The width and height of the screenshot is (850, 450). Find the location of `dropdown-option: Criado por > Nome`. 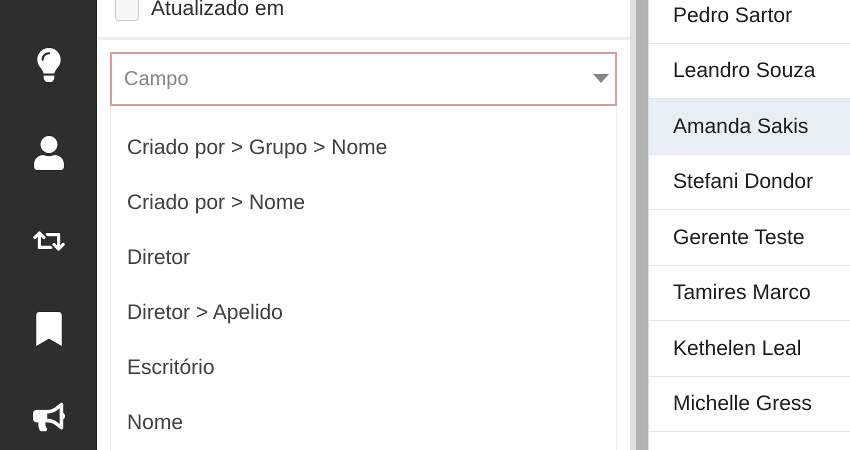

dropdown-option: Criado por > Nome is located at coordinates (371, 202).